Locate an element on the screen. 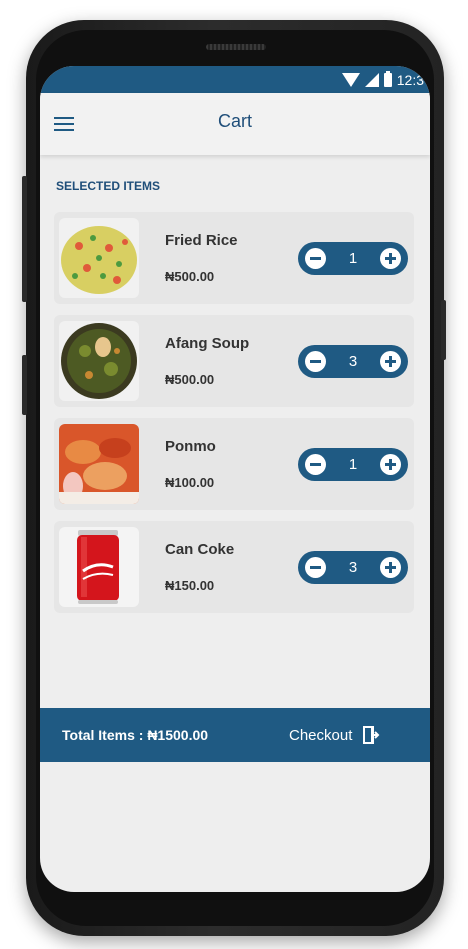 The height and width of the screenshot is (949, 468). side-key is located at coordinates (443, 330).